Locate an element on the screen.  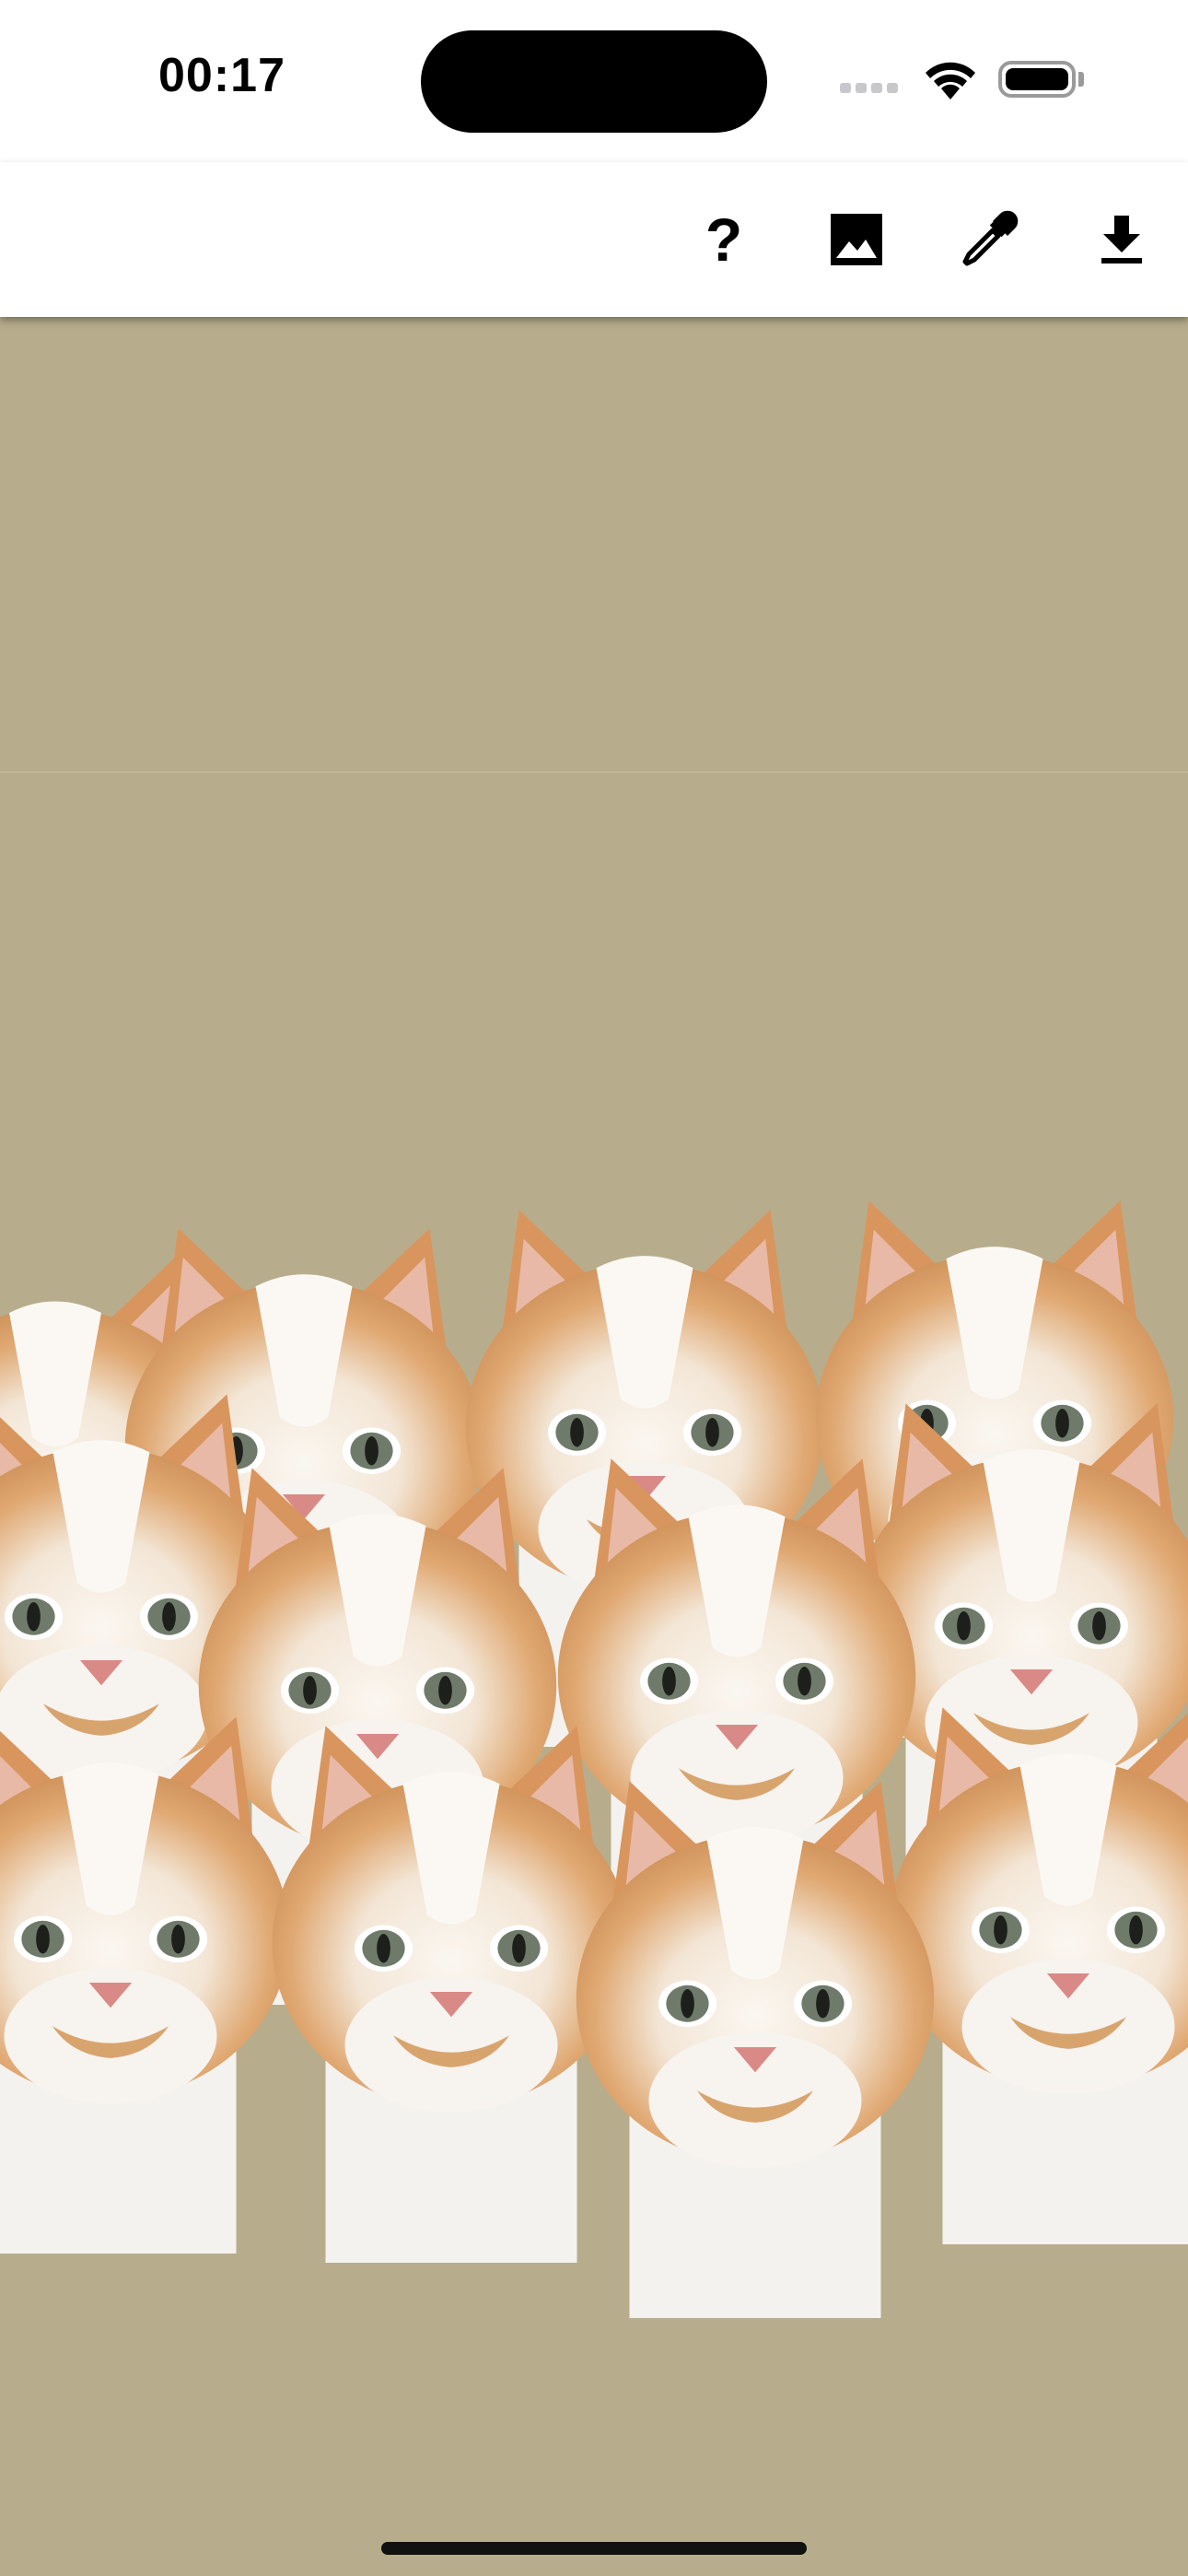
color-picker-icon is located at coordinates (990, 238).